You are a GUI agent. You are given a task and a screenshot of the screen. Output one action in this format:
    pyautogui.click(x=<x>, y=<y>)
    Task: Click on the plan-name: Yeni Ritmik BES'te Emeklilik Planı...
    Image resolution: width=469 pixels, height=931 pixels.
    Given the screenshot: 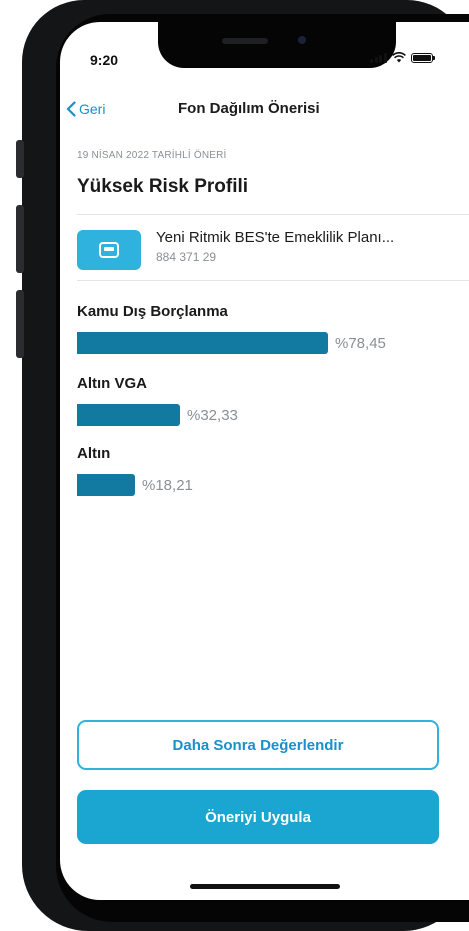 What is the action you would take?
    pyautogui.click(x=275, y=237)
    